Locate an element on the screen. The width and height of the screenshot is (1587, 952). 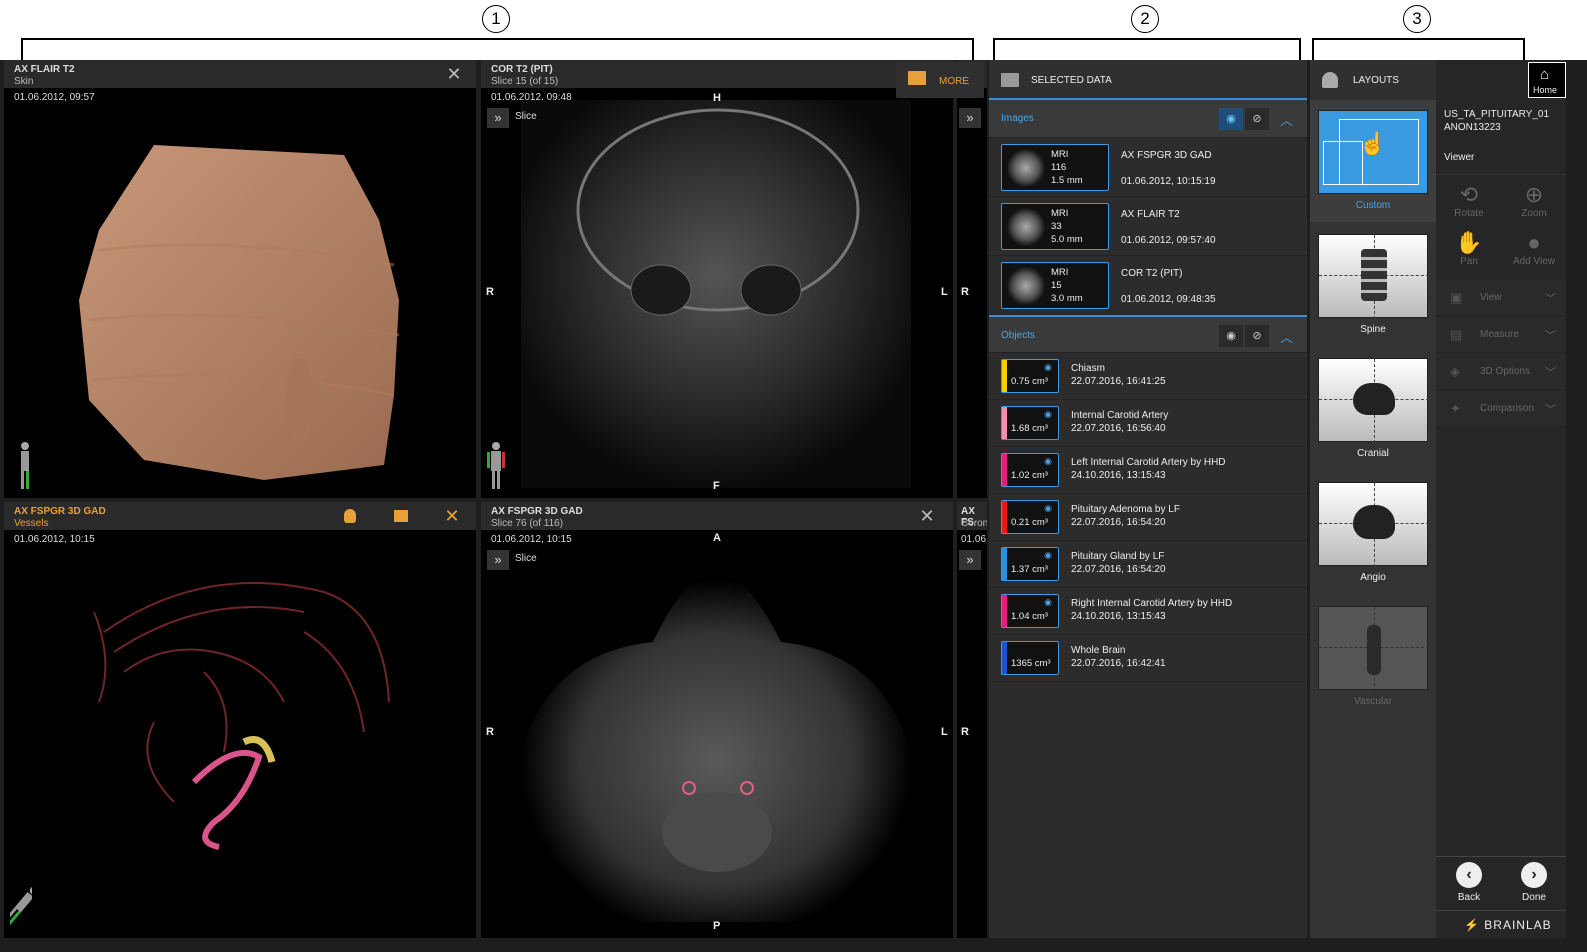
viewport-header: AX FS Coron is located at coordinates (972, 516).